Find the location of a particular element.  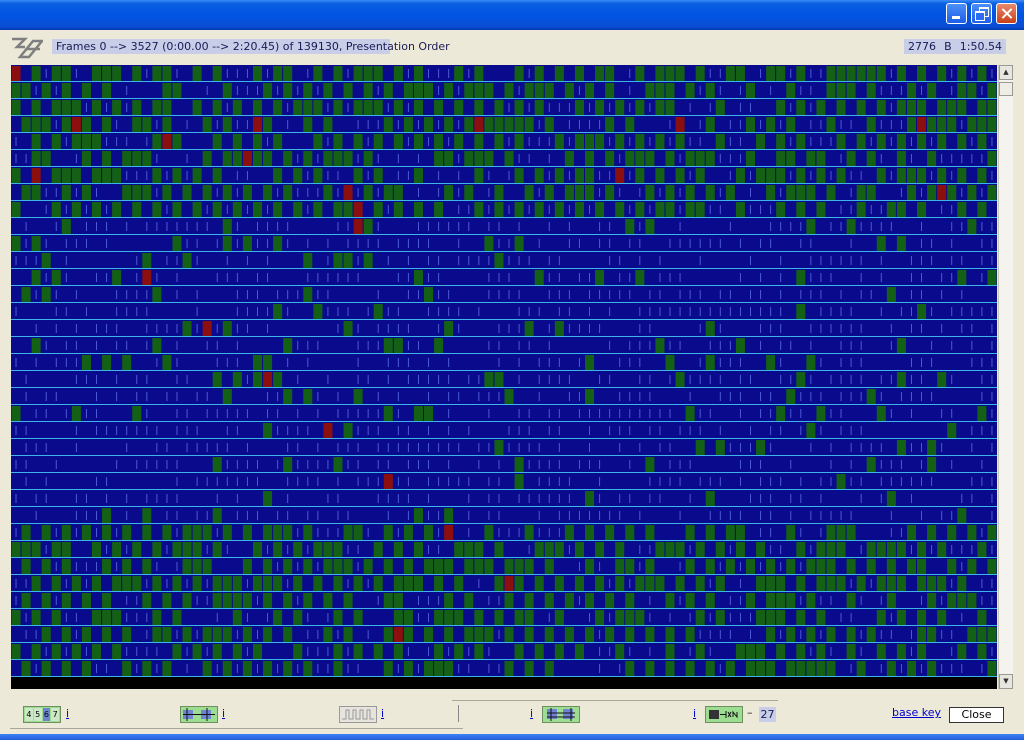

info-link-4: i is located at coordinates (531, 713).